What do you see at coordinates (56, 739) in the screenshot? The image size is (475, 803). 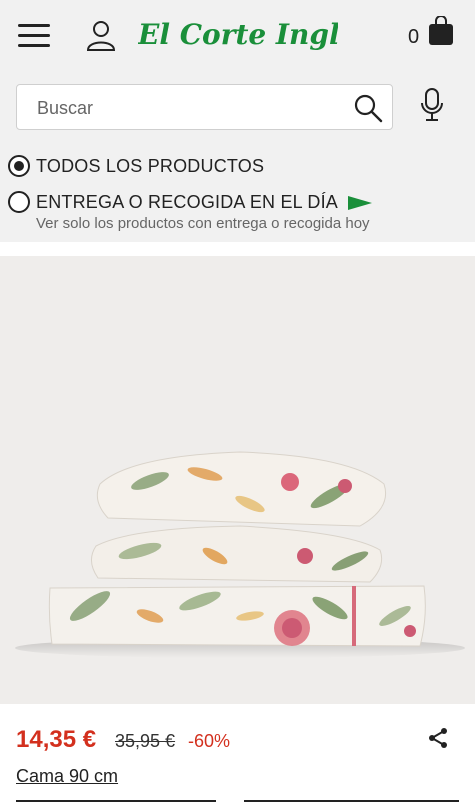 I see `current-price: 14,35 €` at bounding box center [56, 739].